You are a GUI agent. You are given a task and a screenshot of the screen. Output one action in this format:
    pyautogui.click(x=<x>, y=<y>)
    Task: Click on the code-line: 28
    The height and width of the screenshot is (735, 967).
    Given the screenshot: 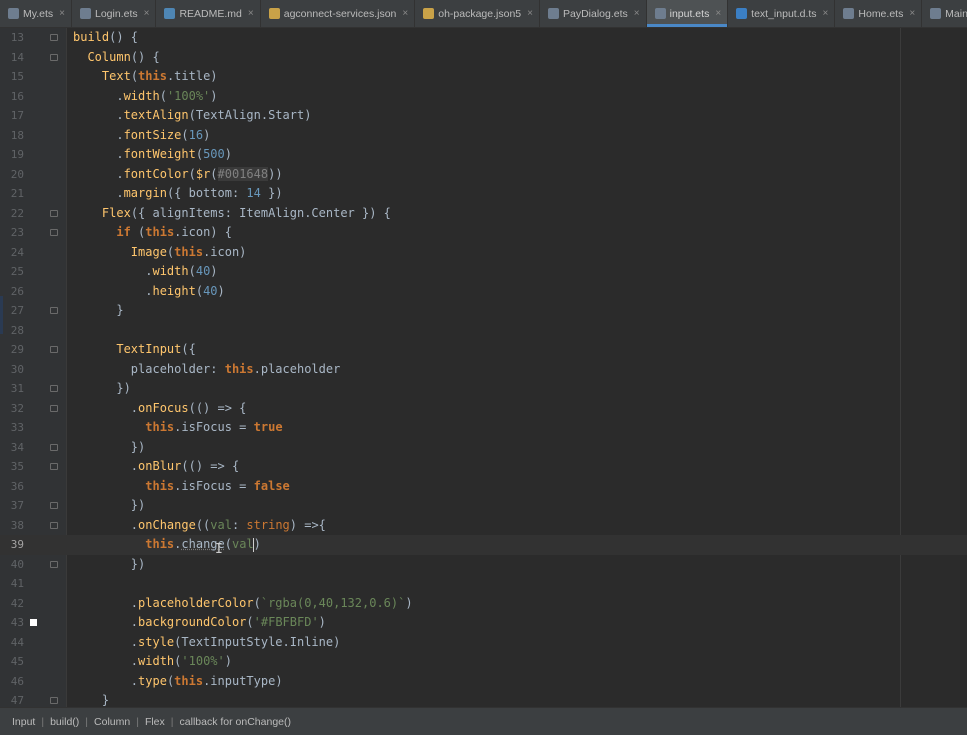 What is the action you would take?
    pyautogui.click(x=483, y=331)
    